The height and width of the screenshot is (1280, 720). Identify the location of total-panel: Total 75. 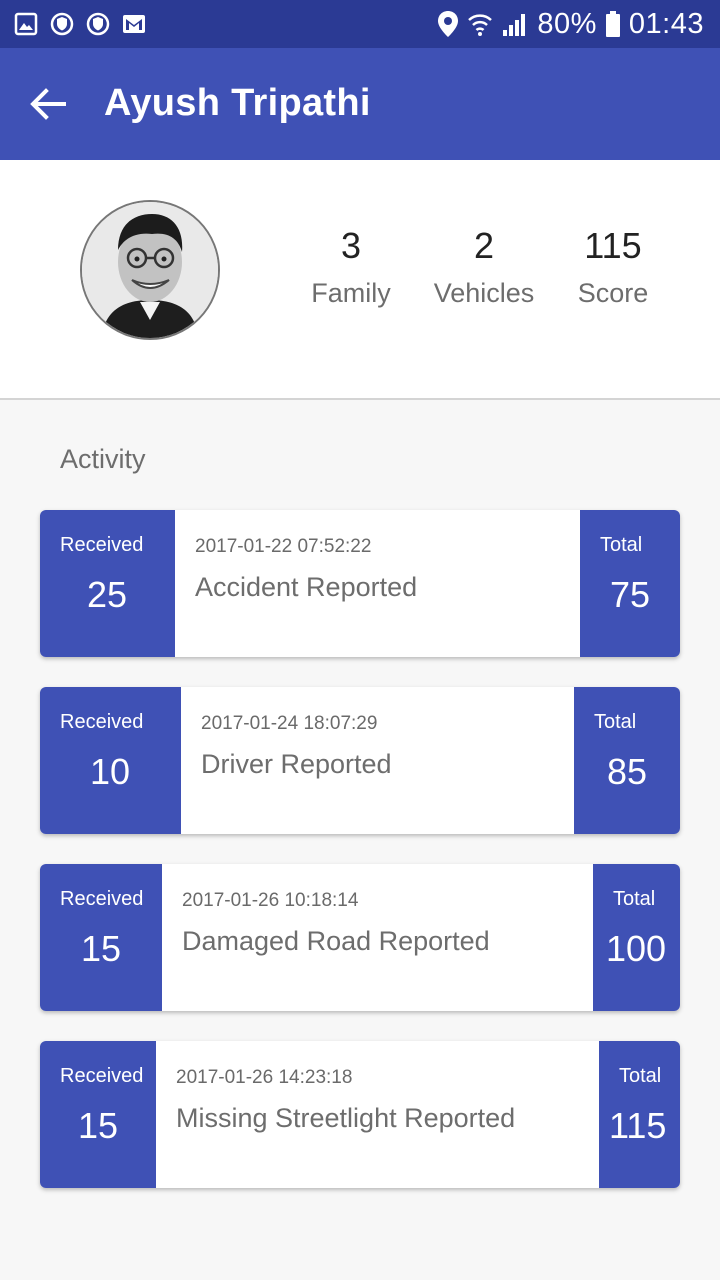
(630, 583).